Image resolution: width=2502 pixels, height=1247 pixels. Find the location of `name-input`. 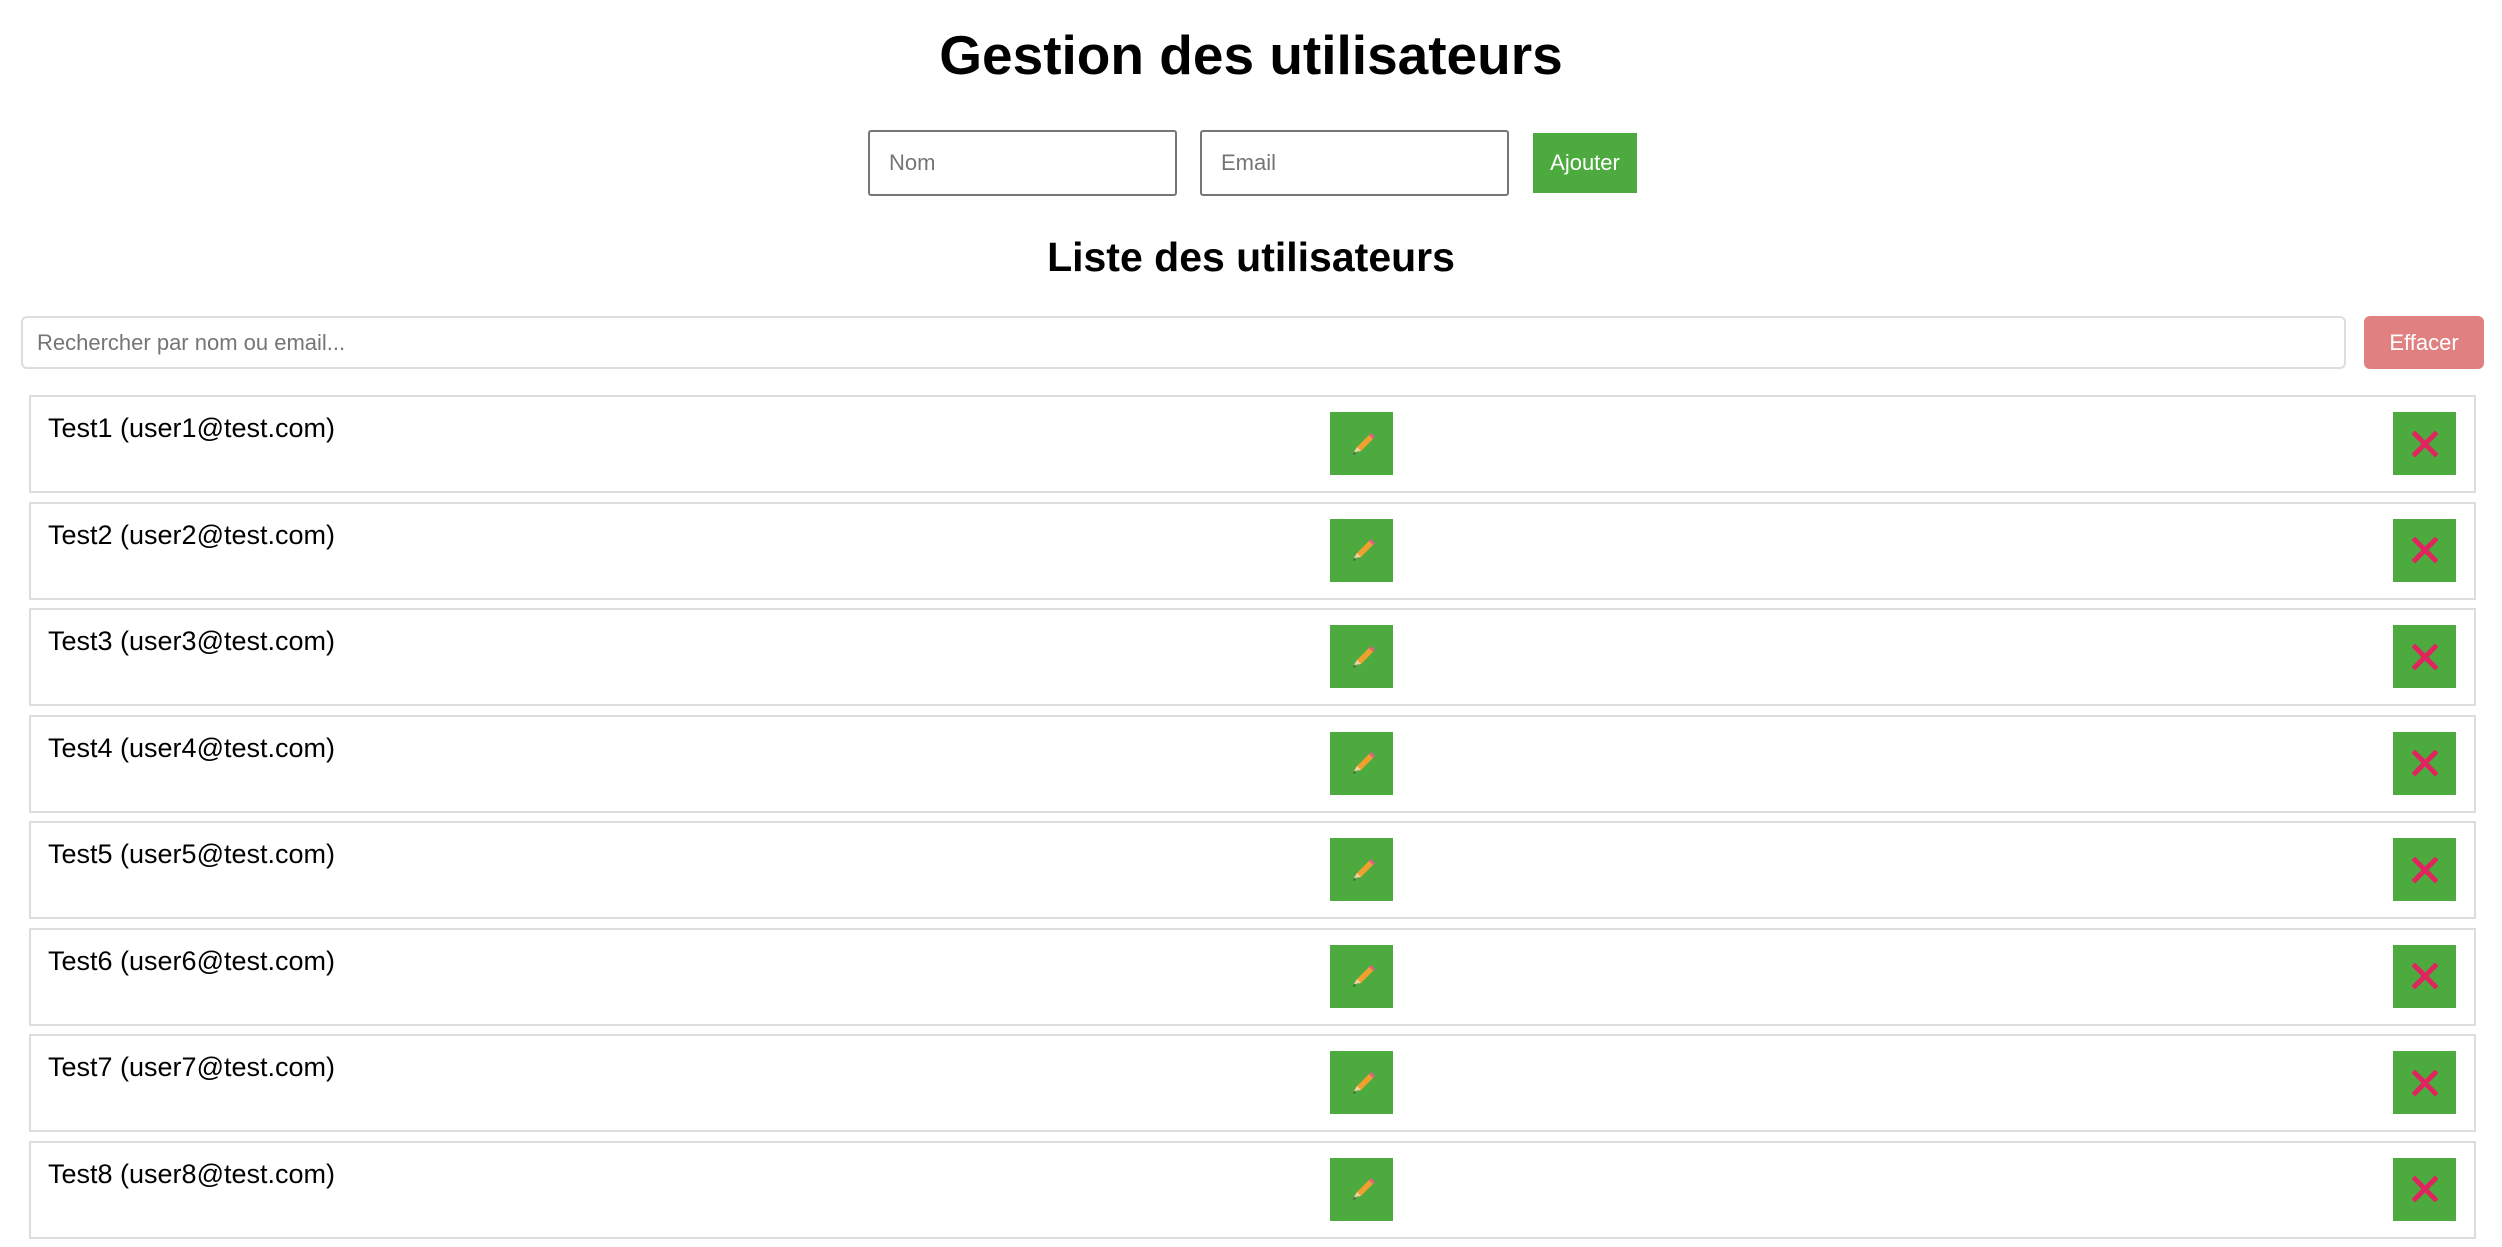

name-input is located at coordinates (1022, 163).